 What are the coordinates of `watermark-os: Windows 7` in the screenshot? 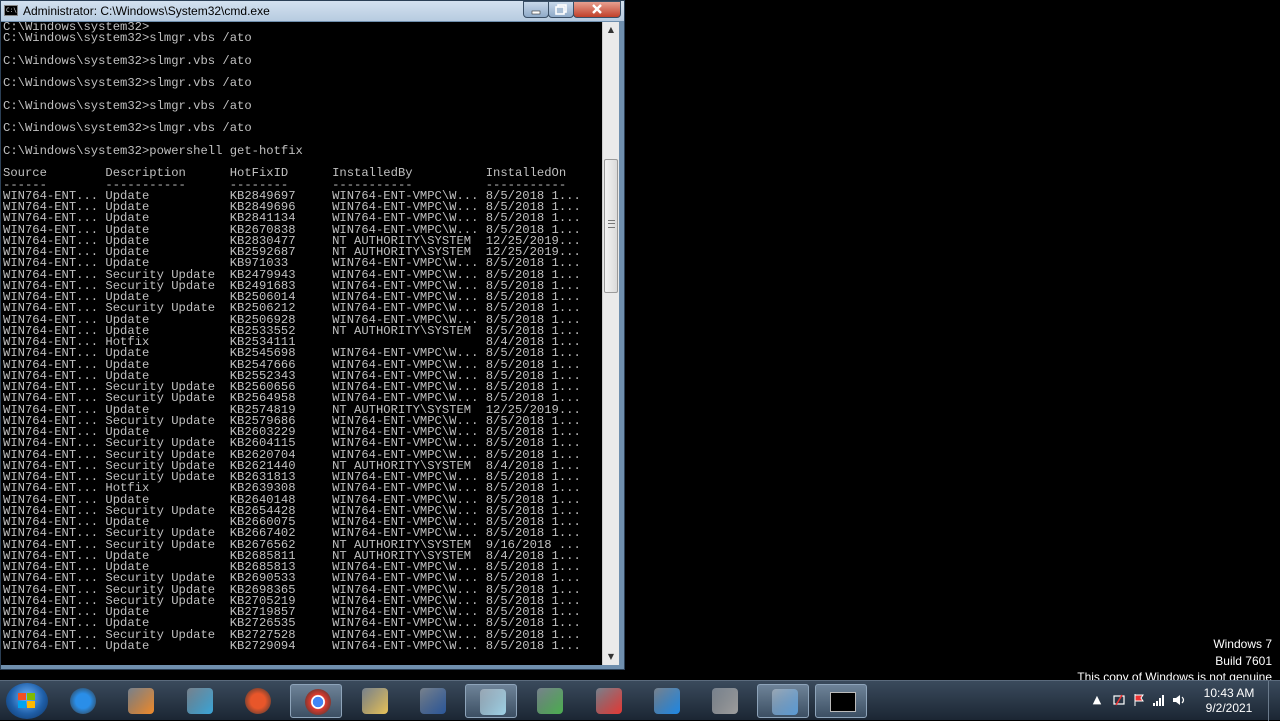 It's located at (1242, 644).